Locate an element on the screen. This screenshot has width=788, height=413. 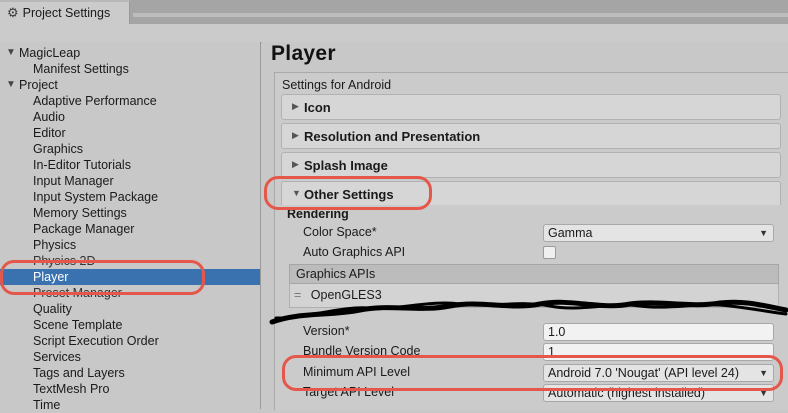
platform-subtitle: Settings for Android is located at coordinates (337, 85).